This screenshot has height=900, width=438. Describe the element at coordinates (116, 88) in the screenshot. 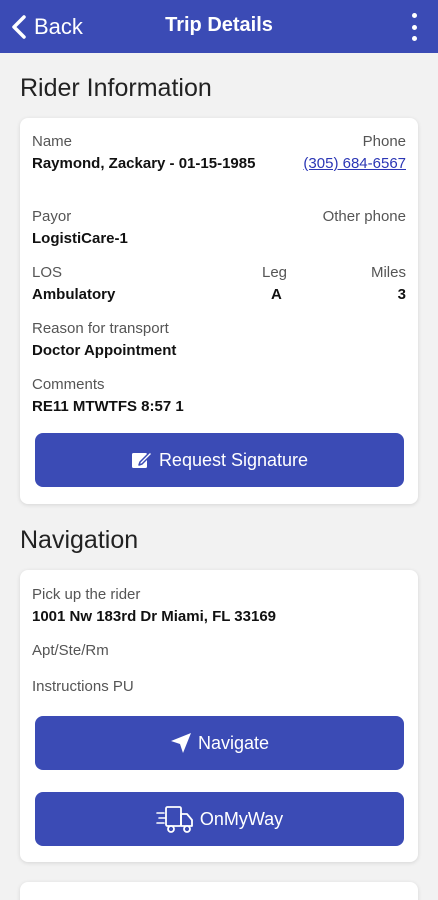

I see `rider-section-title: Rider Information` at that location.